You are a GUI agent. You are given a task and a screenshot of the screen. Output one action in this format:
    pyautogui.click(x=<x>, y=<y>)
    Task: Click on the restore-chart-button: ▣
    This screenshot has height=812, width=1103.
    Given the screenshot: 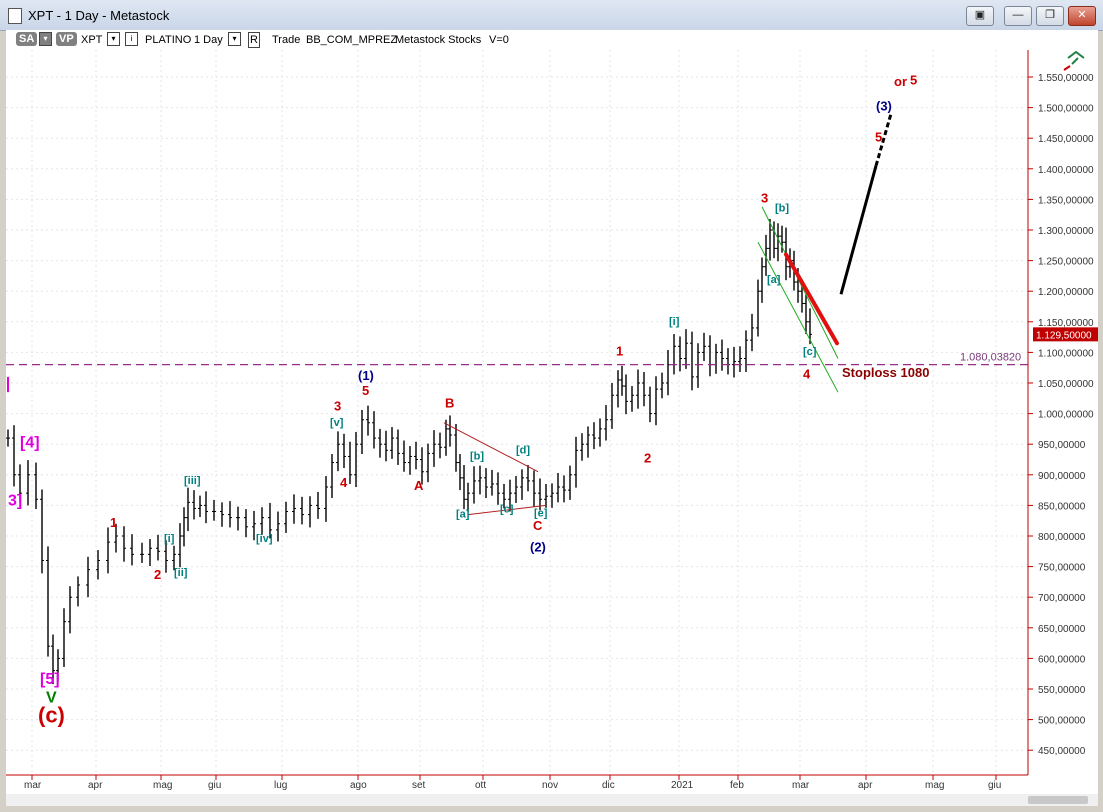 What is the action you would take?
    pyautogui.click(x=980, y=16)
    